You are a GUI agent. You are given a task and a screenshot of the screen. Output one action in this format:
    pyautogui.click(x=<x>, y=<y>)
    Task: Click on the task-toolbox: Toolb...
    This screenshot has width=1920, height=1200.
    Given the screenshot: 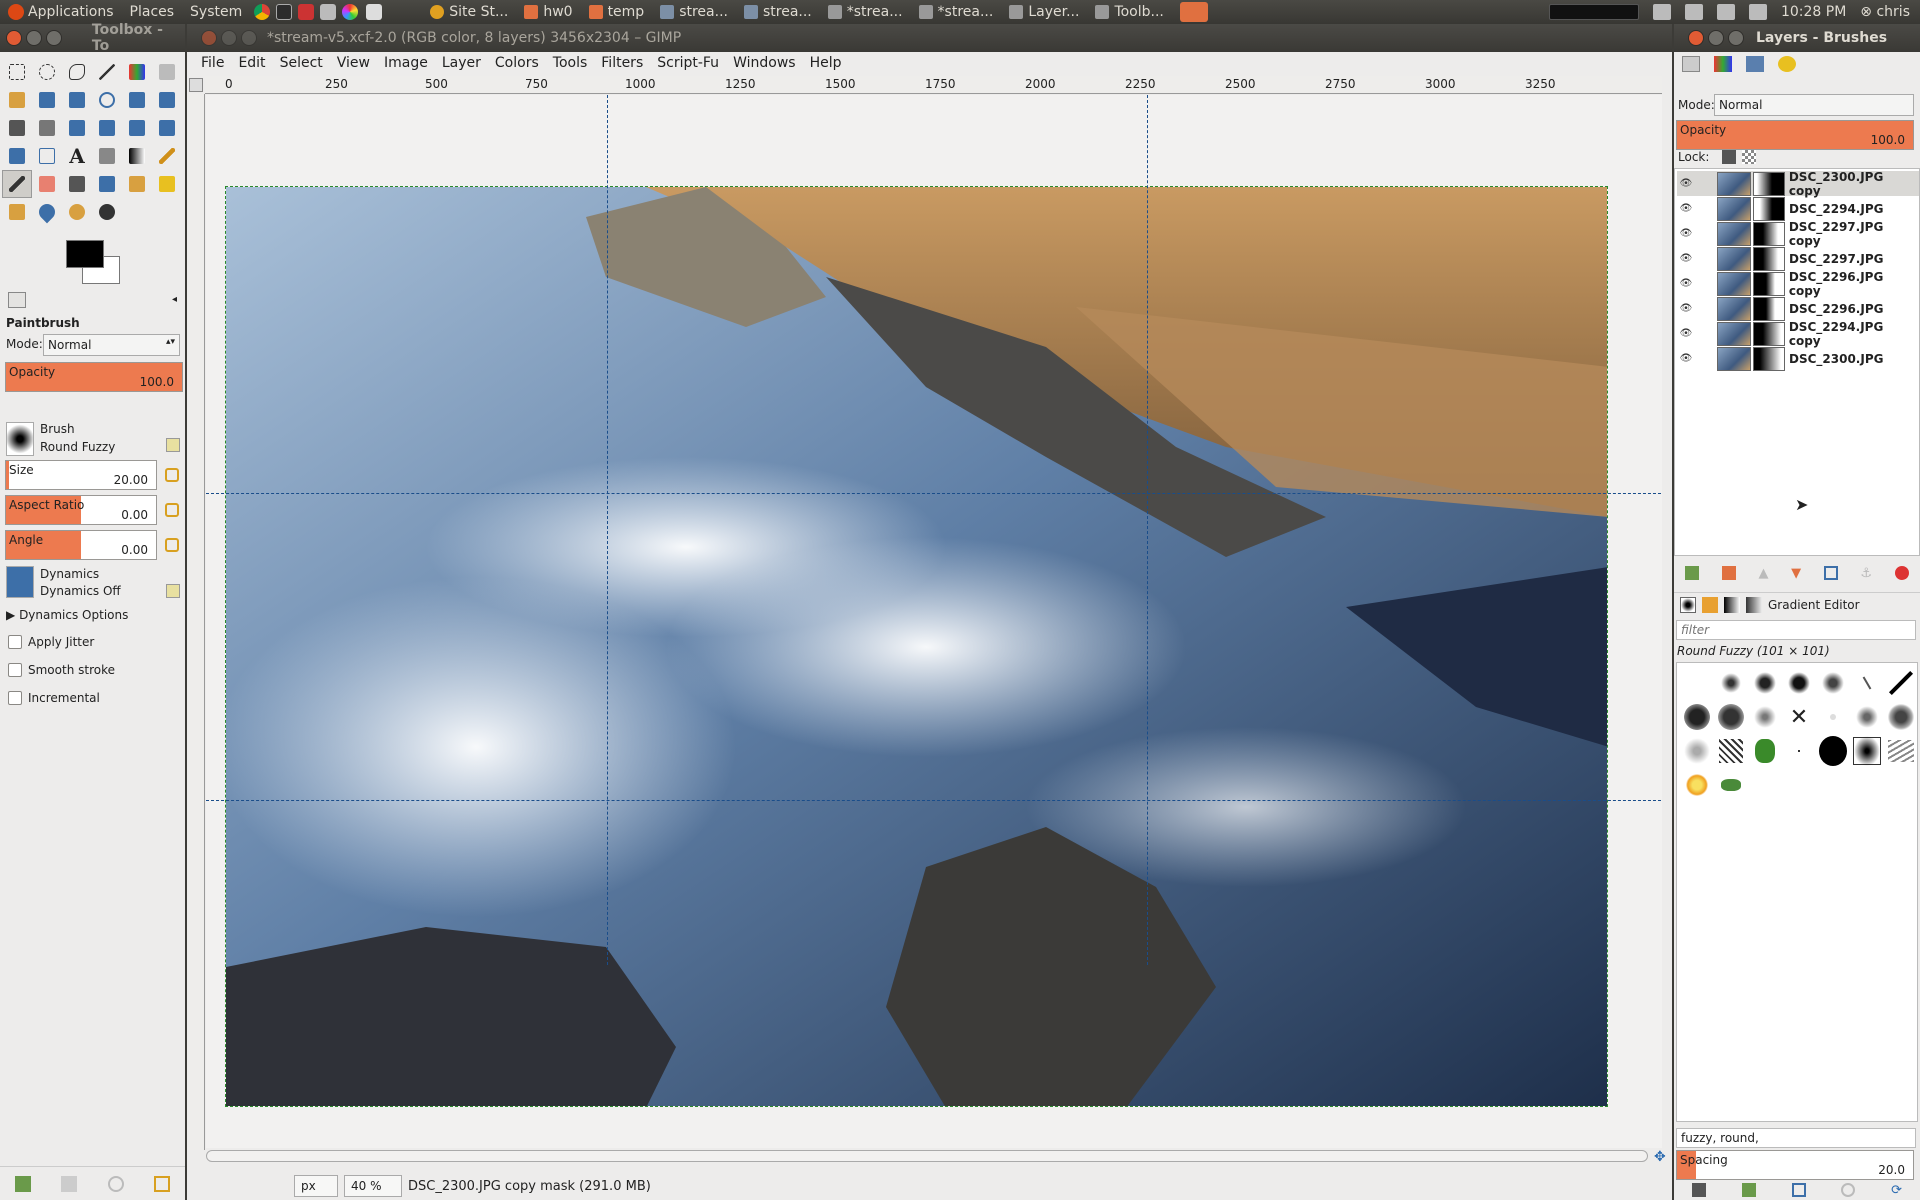 What is the action you would take?
    pyautogui.click(x=1129, y=12)
    